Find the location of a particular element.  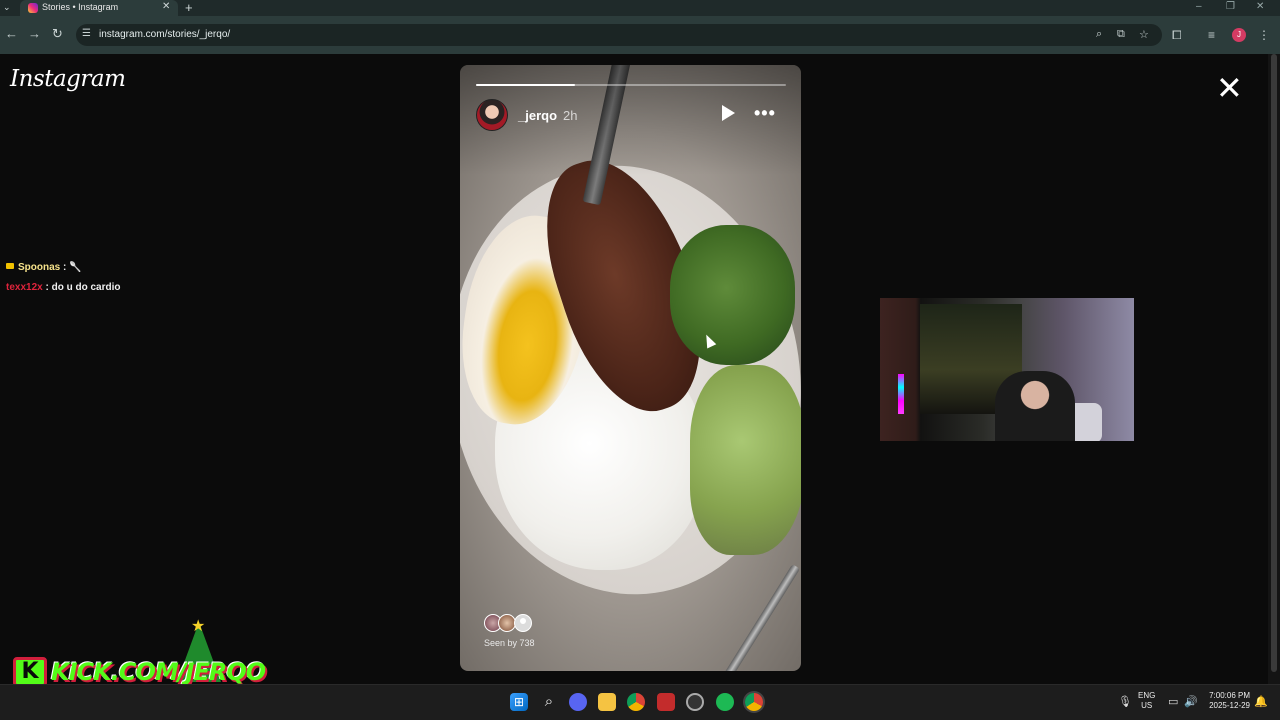

scroll-thumb is located at coordinates (1274, 363).